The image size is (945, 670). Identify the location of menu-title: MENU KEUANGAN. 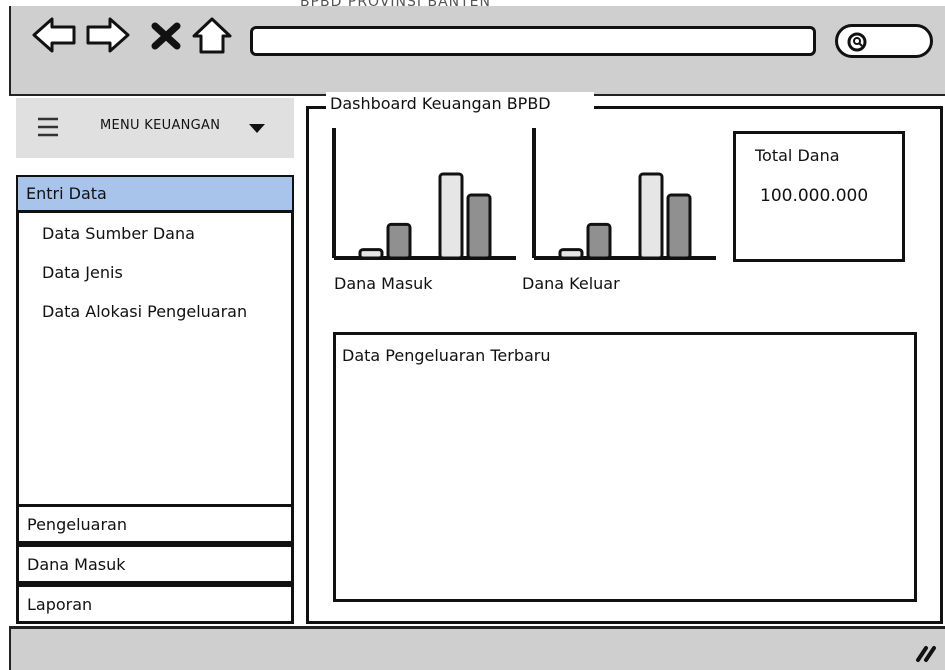
(160, 125).